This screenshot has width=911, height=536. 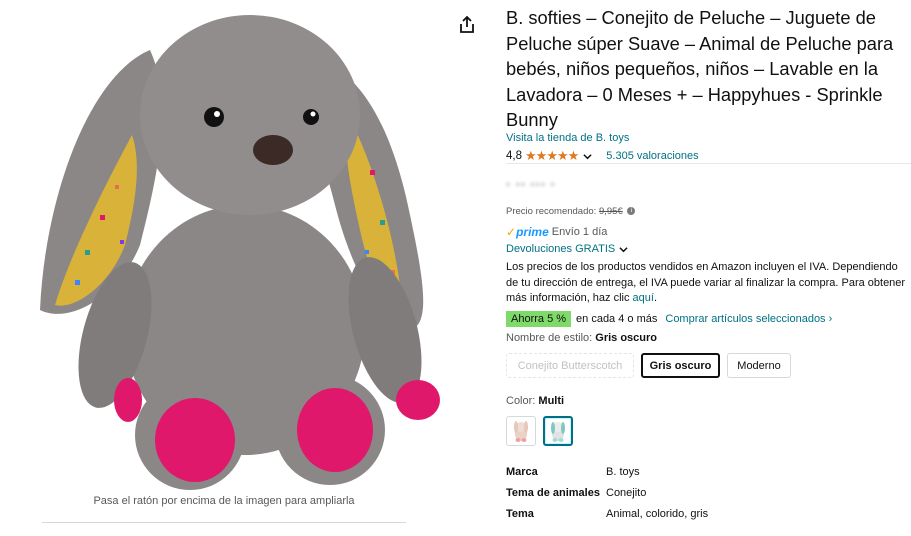 I want to click on recommended-price-label: Precio recomendado:, so click(x=551, y=211).